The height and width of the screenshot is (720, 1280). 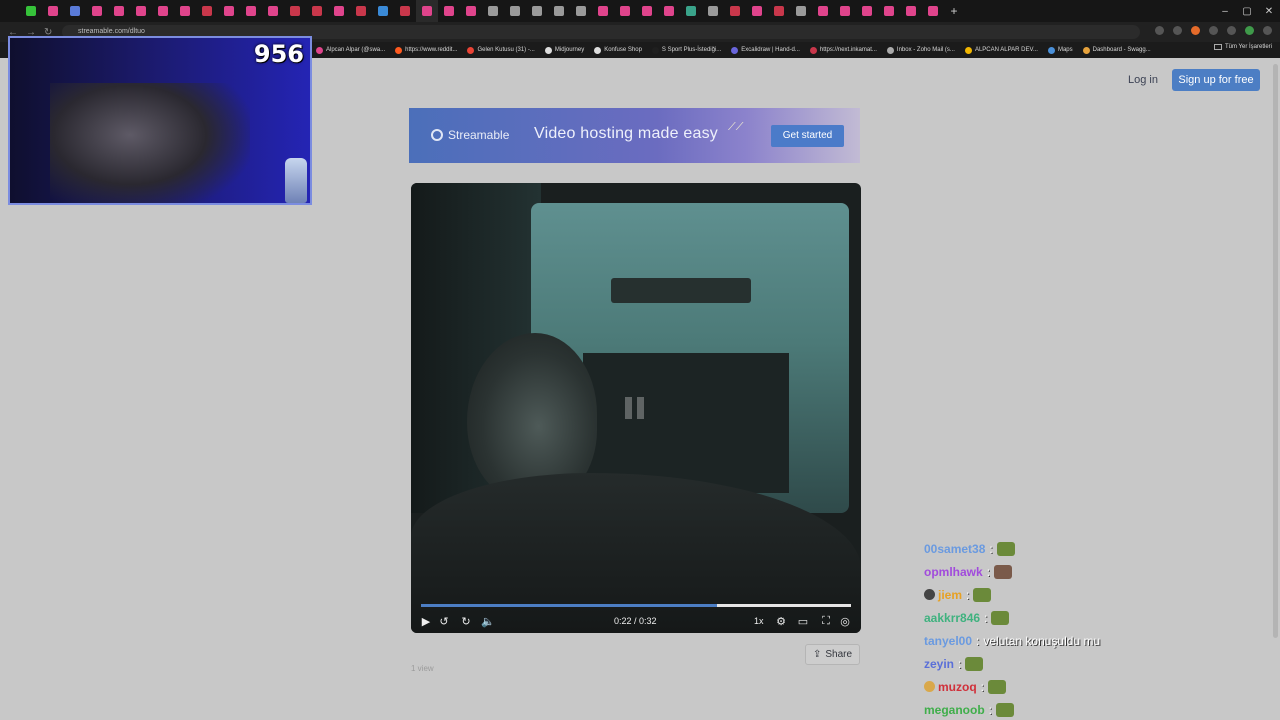 I want to click on pause-overlay-icon, so click(x=634, y=408).